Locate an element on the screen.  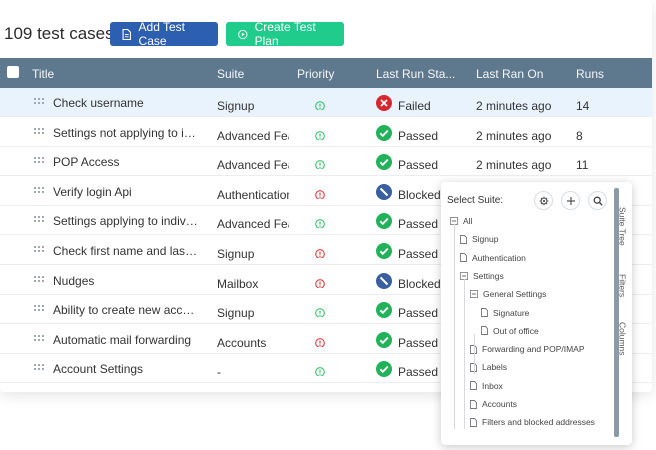
suite-tree-node-label: Forwarding and POP/IMAP is located at coordinates (533, 349).